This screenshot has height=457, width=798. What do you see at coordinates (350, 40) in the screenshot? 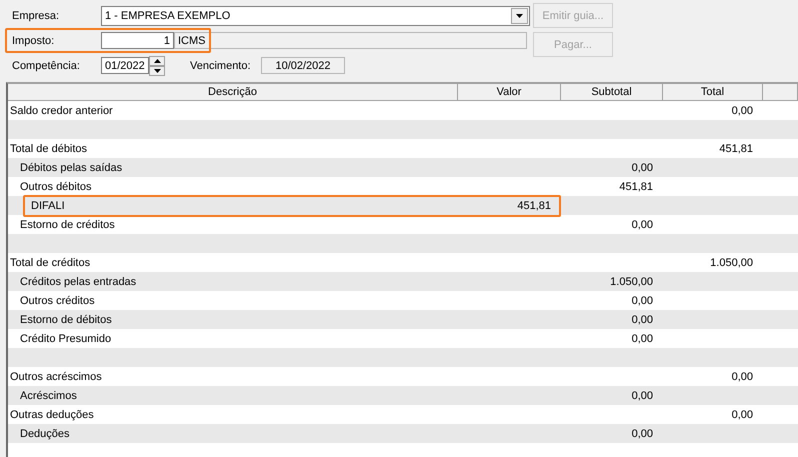
I see `tax-name-field: ICMS` at bounding box center [350, 40].